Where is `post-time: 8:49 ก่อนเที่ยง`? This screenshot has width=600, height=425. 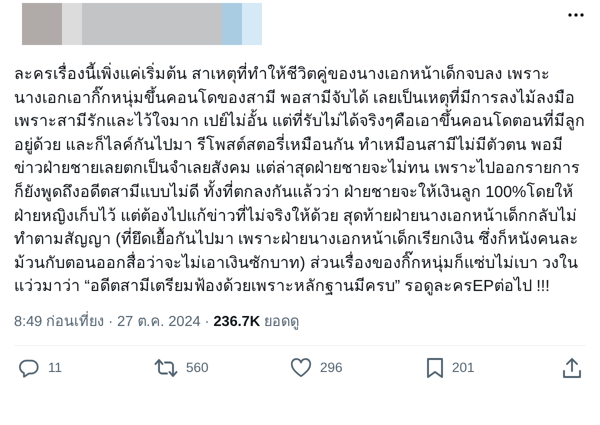
post-time: 8:49 ก่อนเที่ยง is located at coordinates (59, 320).